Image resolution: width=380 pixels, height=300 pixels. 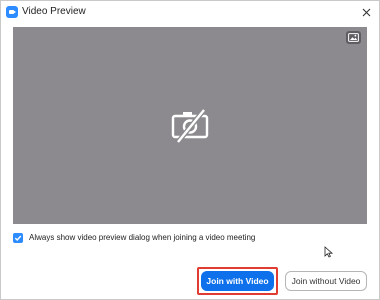 I want to click on virtual-background-icon, so click(x=353, y=37).